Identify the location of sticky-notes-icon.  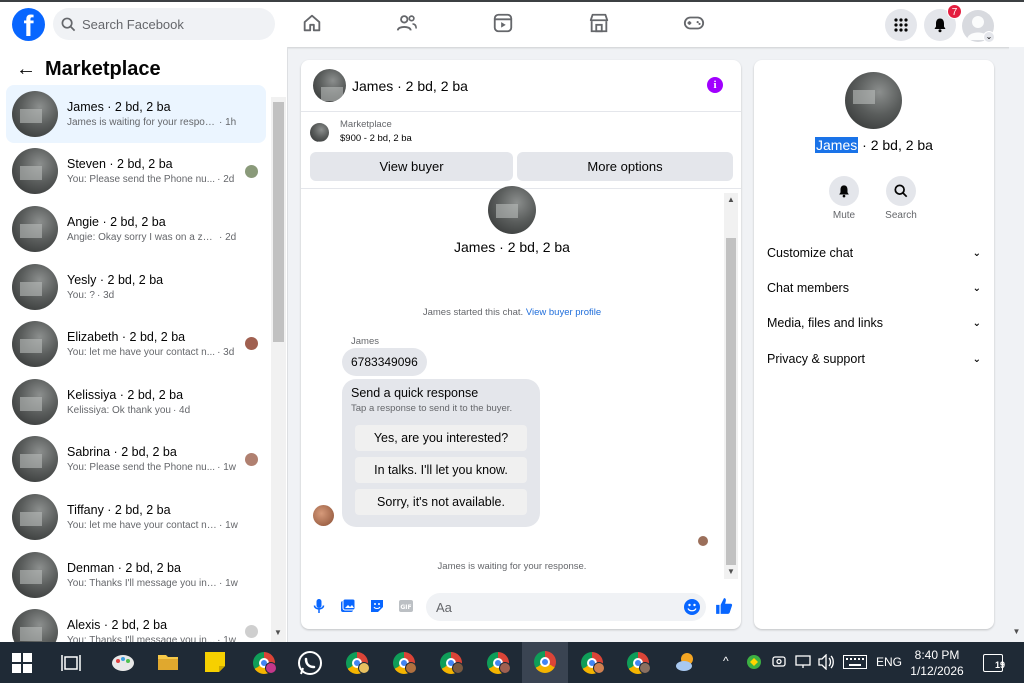
(215, 662).